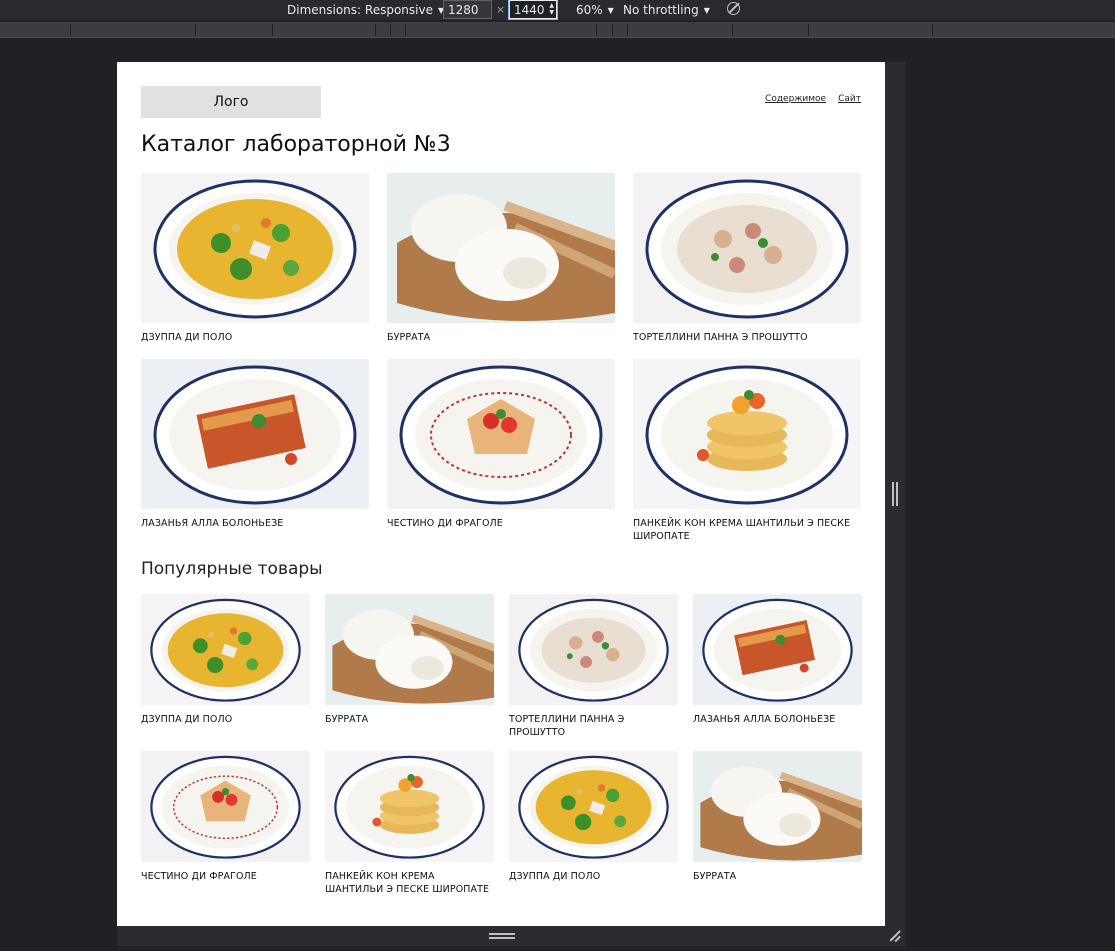  I want to click on media-query-bar, so click(557, 30).